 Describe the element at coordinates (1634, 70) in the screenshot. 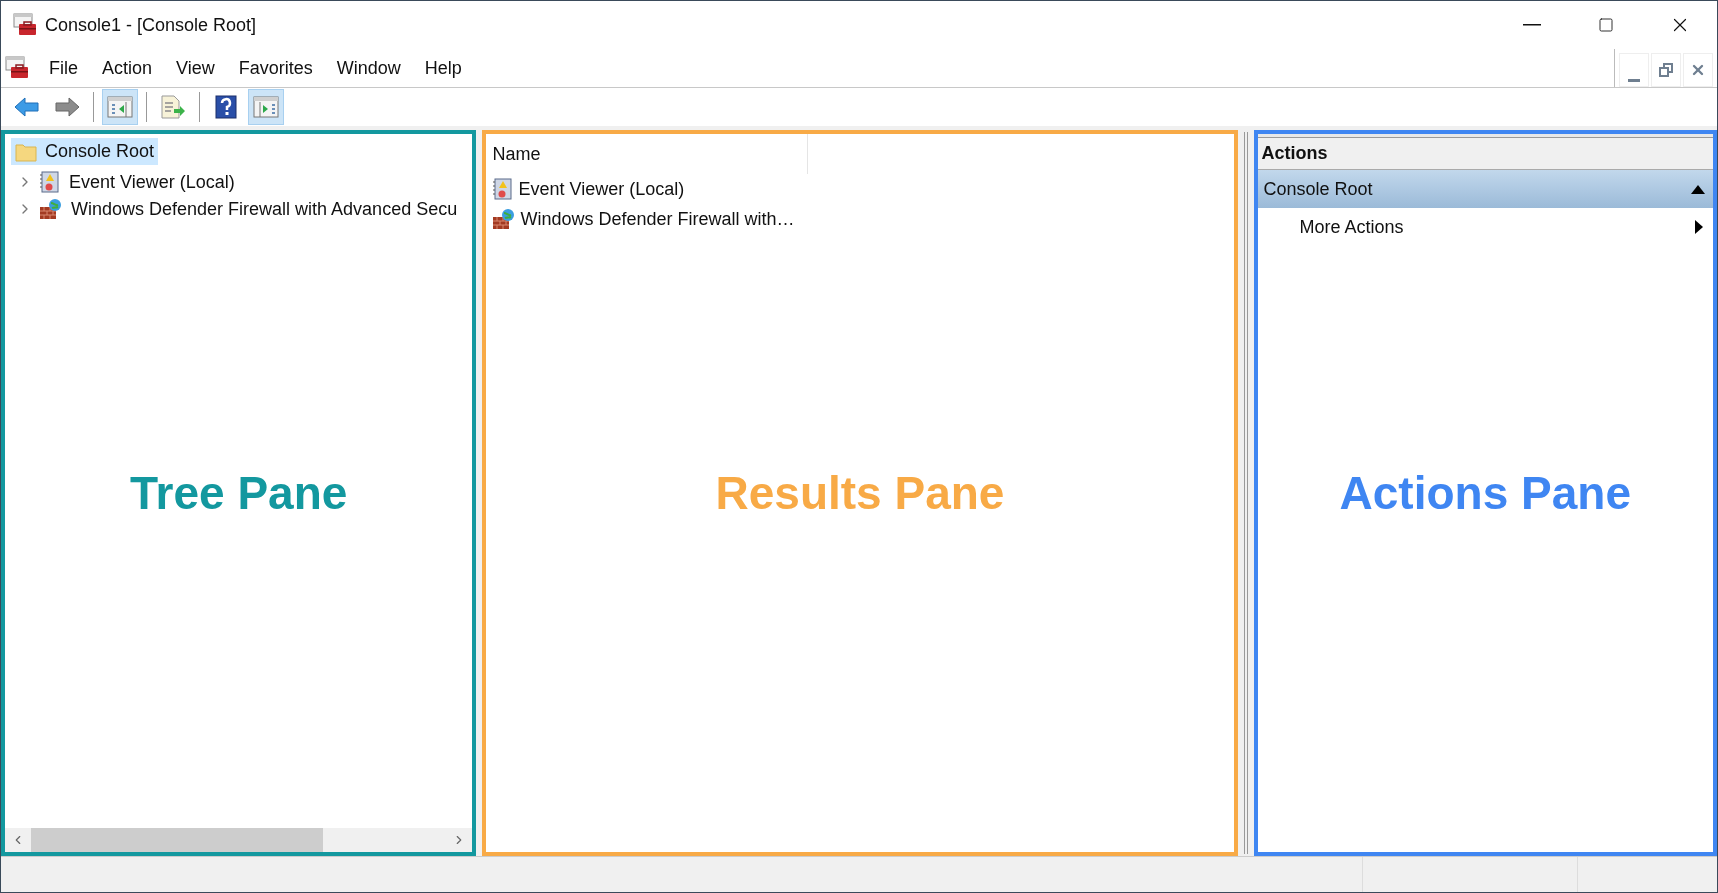

I see `minimize-button` at that location.